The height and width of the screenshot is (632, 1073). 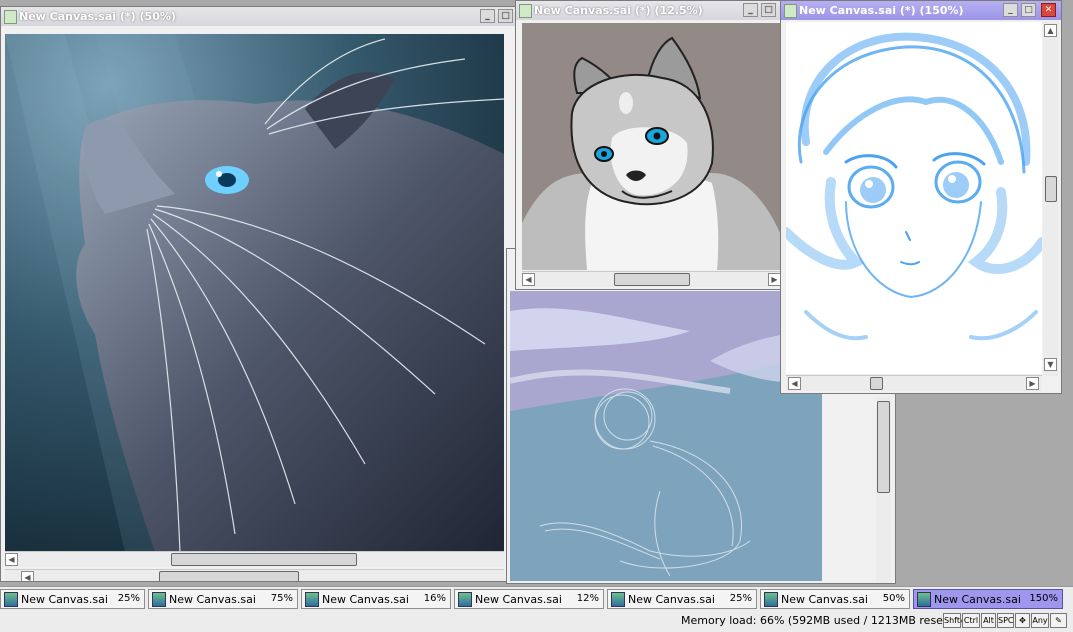 I want to click on scroll-down-arrow: ▼, so click(x=1050, y=364).